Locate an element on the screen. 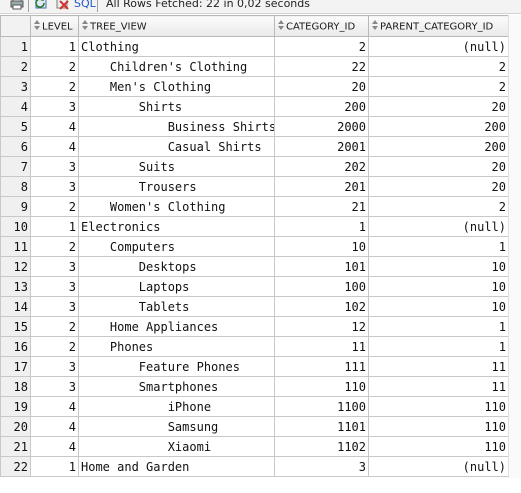  table-row: 19 4 iPhone 1100 110 is located at coordinates (254, 406).